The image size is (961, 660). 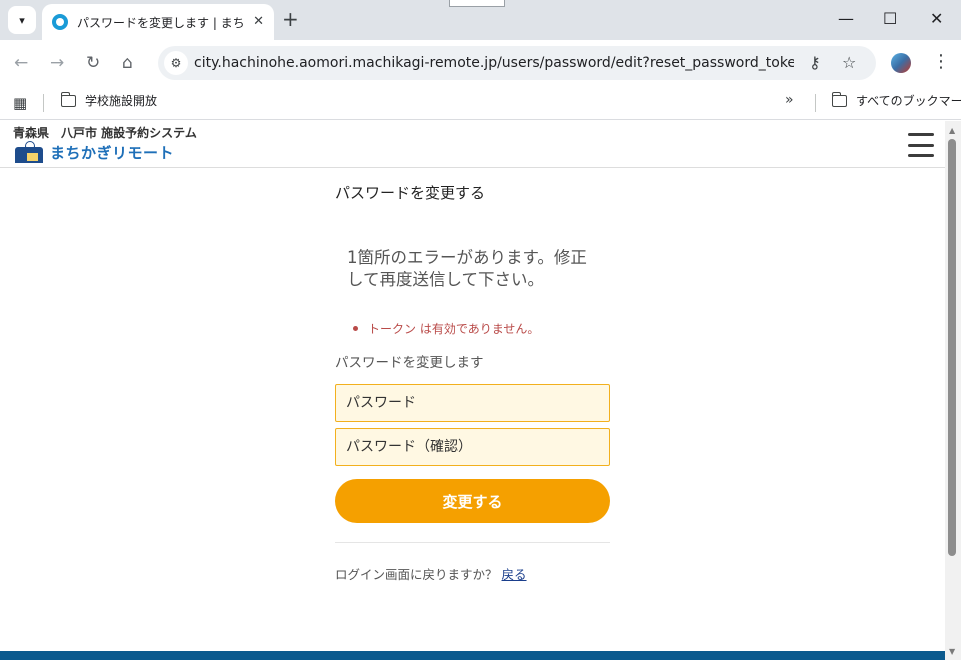 I want to click on page-title: パスワードを変更する, so click(x=410, y=193).